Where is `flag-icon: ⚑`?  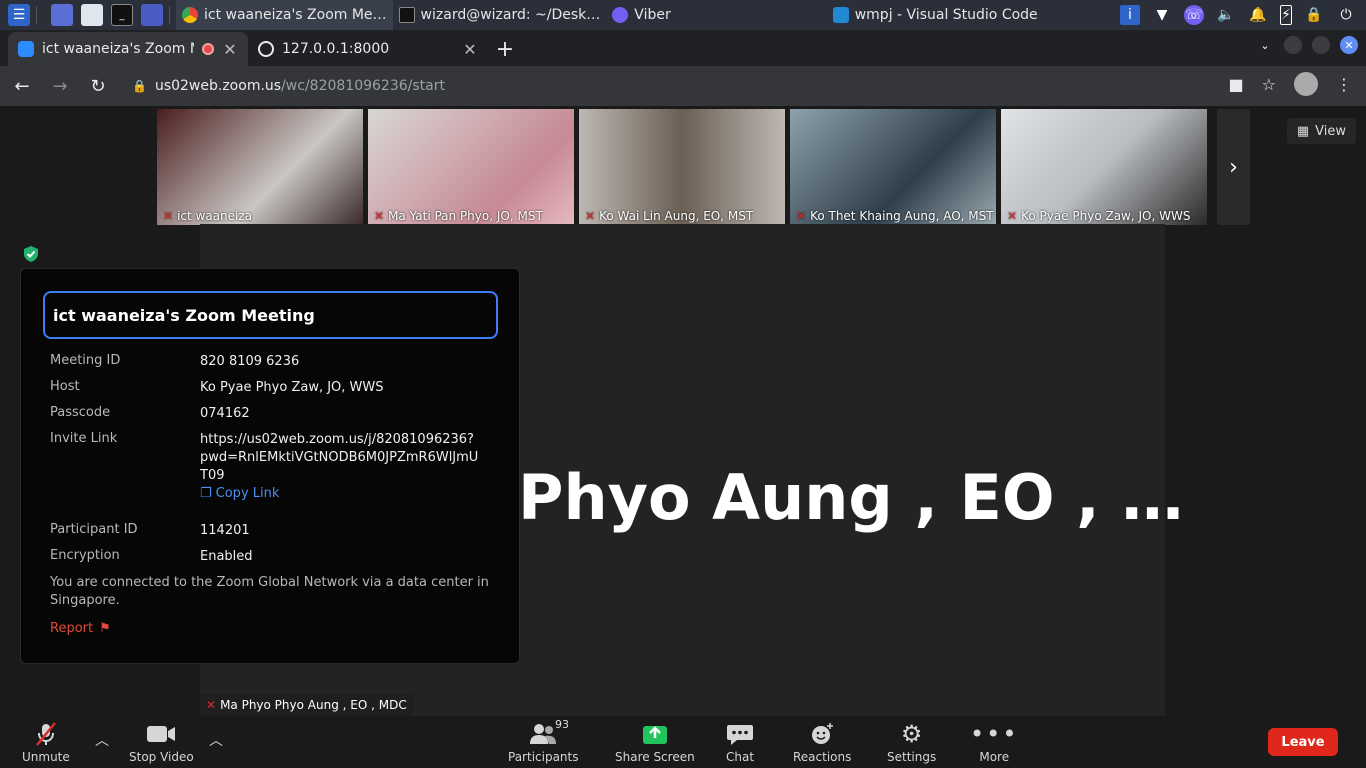
flag-icon: ⚑ is located at coordinates (105, 628).